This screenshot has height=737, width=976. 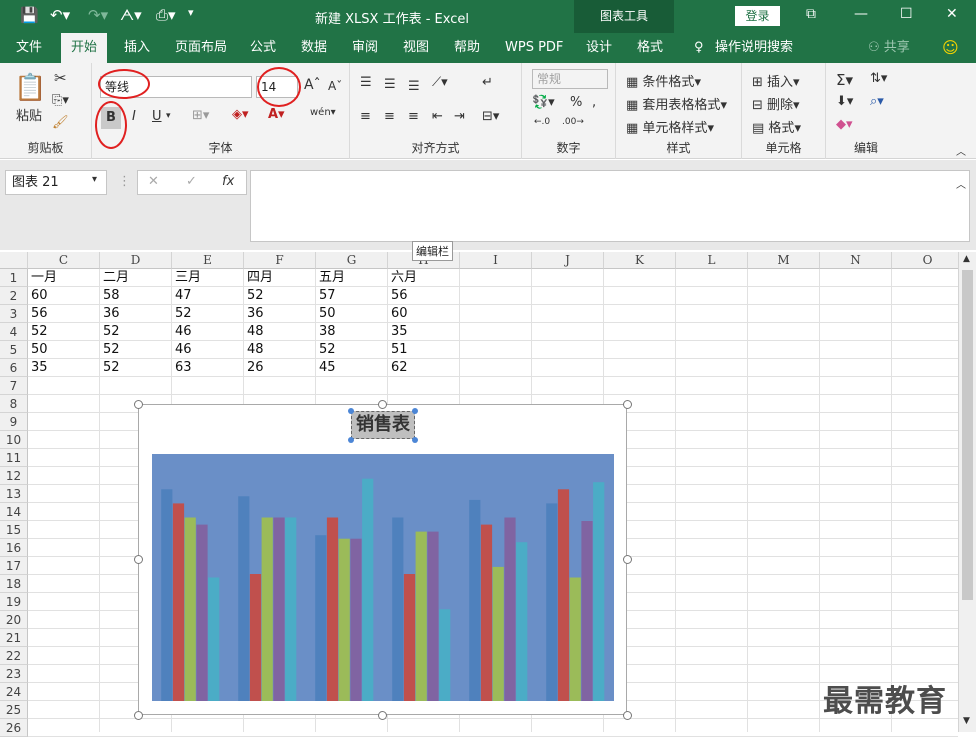 What do you see at coordinates (382, 715) in the screenshot?
I see `resize-handle-b` at bounding box center [382, 715].